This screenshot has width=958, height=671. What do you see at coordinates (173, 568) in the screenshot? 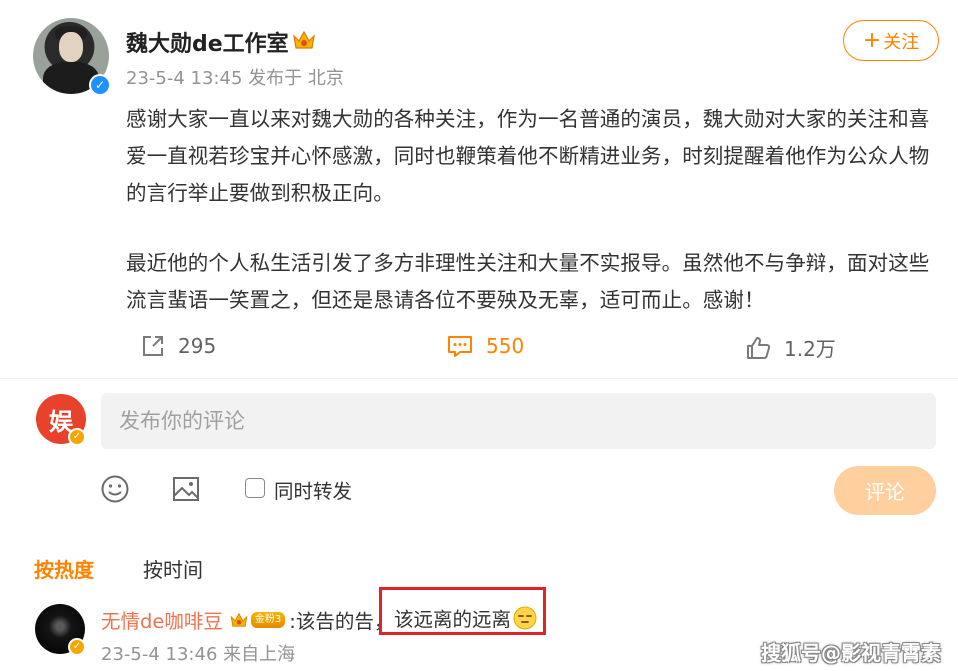
I see `tab-sort-by-time: 按时间` at bounding box center [173, 568].